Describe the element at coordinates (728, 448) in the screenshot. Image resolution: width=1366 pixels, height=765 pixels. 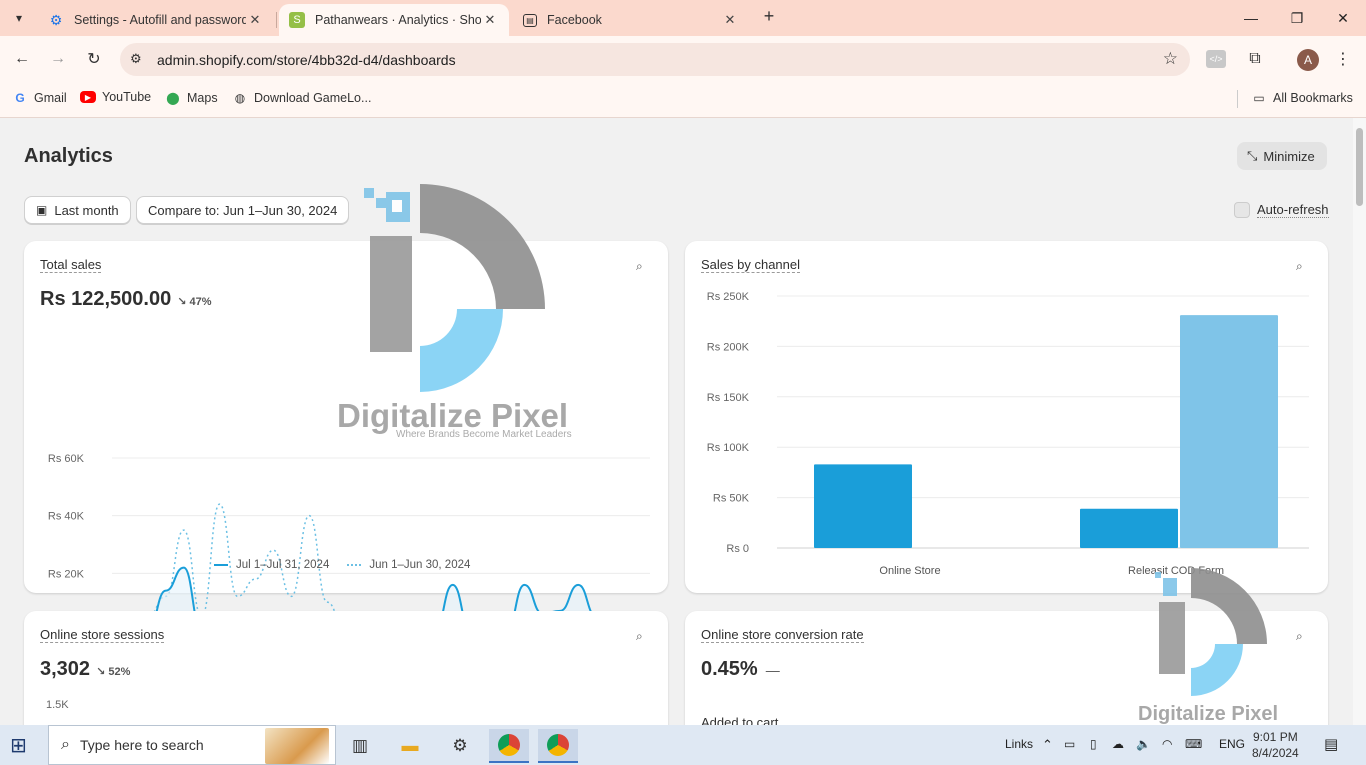
I see `y-tick-label: Rs 100K` at that location.